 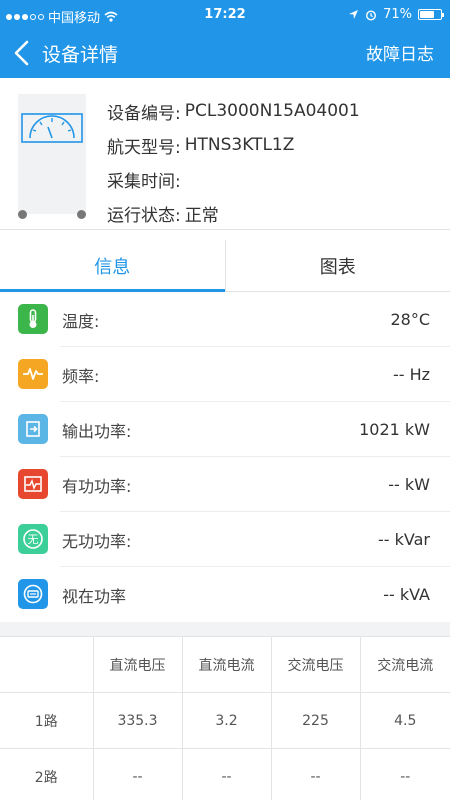 I want to click on model-label: 航天型号:, so click(x=144, y=147).